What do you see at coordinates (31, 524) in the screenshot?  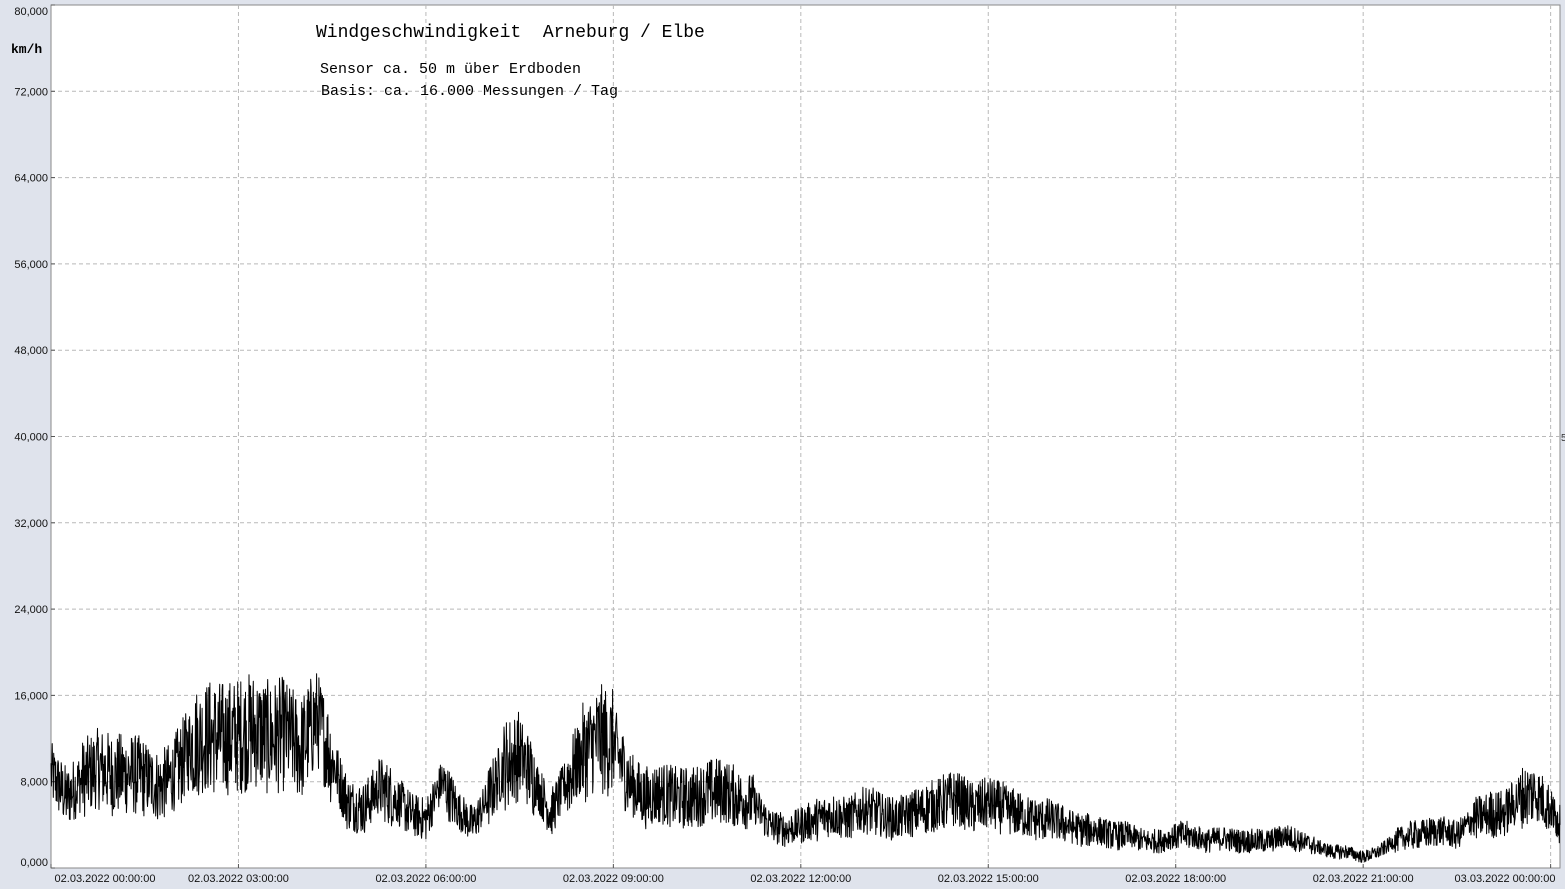 I see `y-tick-label: 32,000` at bounding box center [31, 524].